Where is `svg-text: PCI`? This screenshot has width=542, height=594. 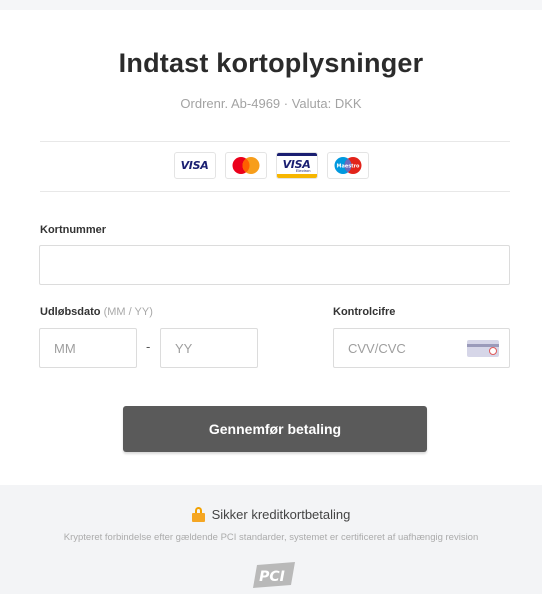
svg-text: PCI is located at coordinates (272, 577).